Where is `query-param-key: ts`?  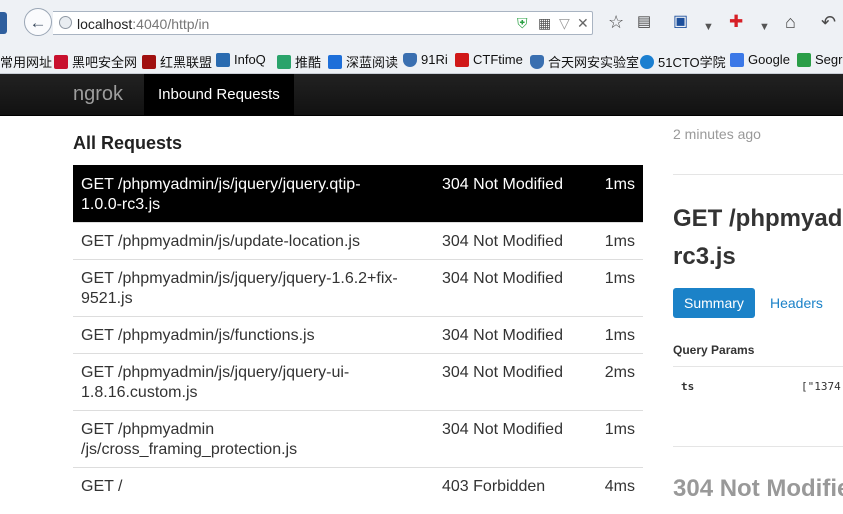
query-param-key: ts is located at coordinates (688, 386).